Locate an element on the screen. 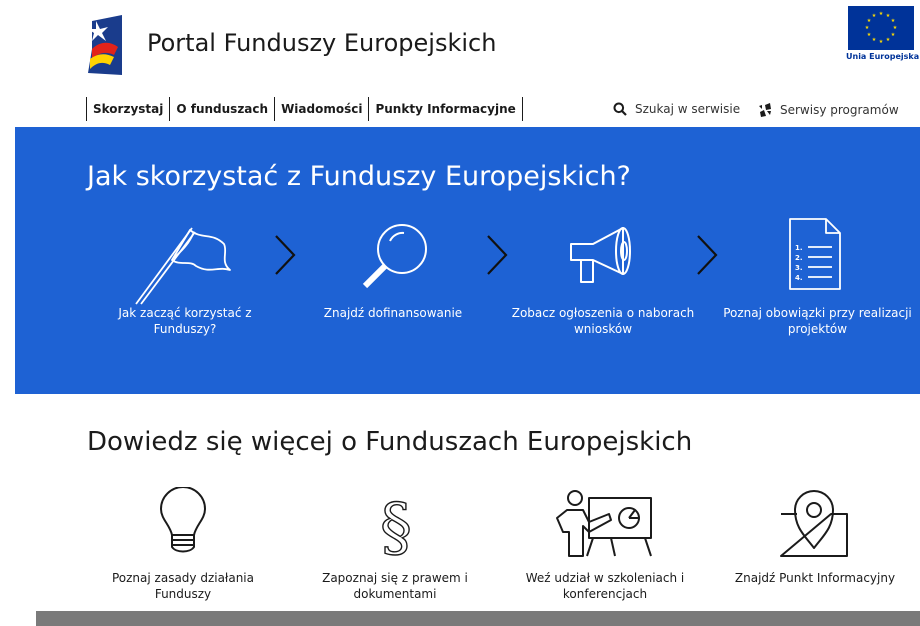 This screenshot has height=626, width=920. svg-text: 4. is located at coordinates (799, 278).